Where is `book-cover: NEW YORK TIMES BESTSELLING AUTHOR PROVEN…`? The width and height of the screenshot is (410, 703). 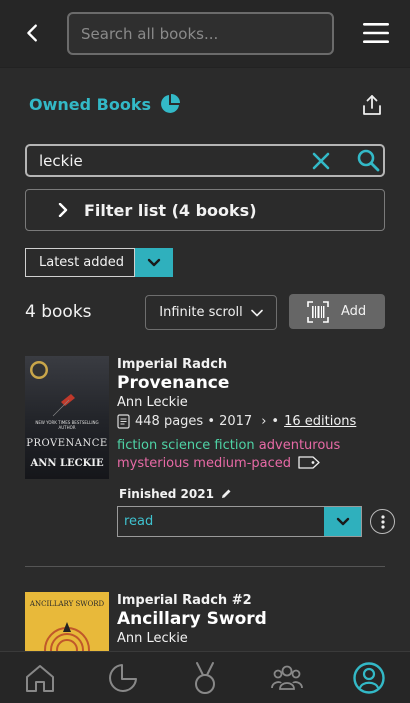 book-cover: NEW YORK TIMES BESTSELLING AUTHOR PROVEN… is located at coordinates (67, 417).